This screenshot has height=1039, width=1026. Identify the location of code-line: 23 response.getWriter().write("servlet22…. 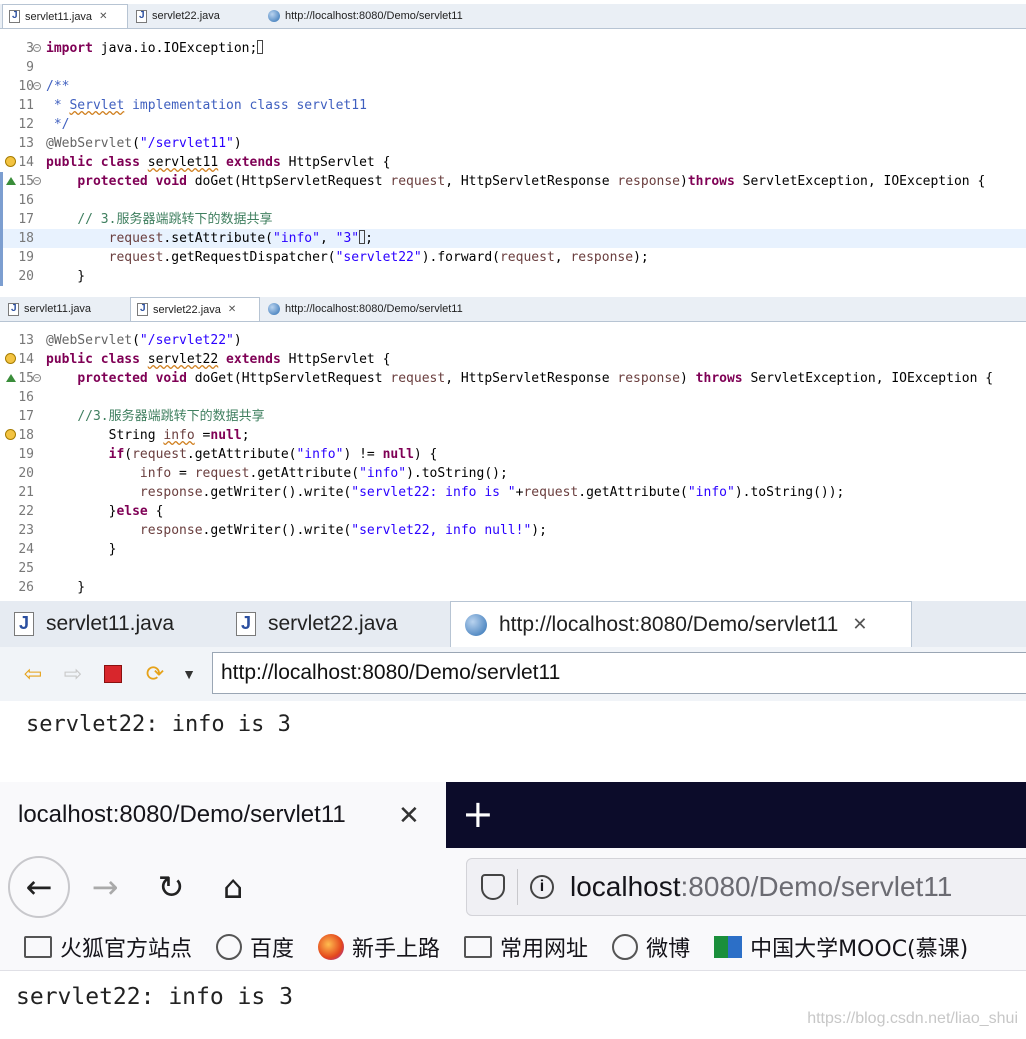
(513, 530).